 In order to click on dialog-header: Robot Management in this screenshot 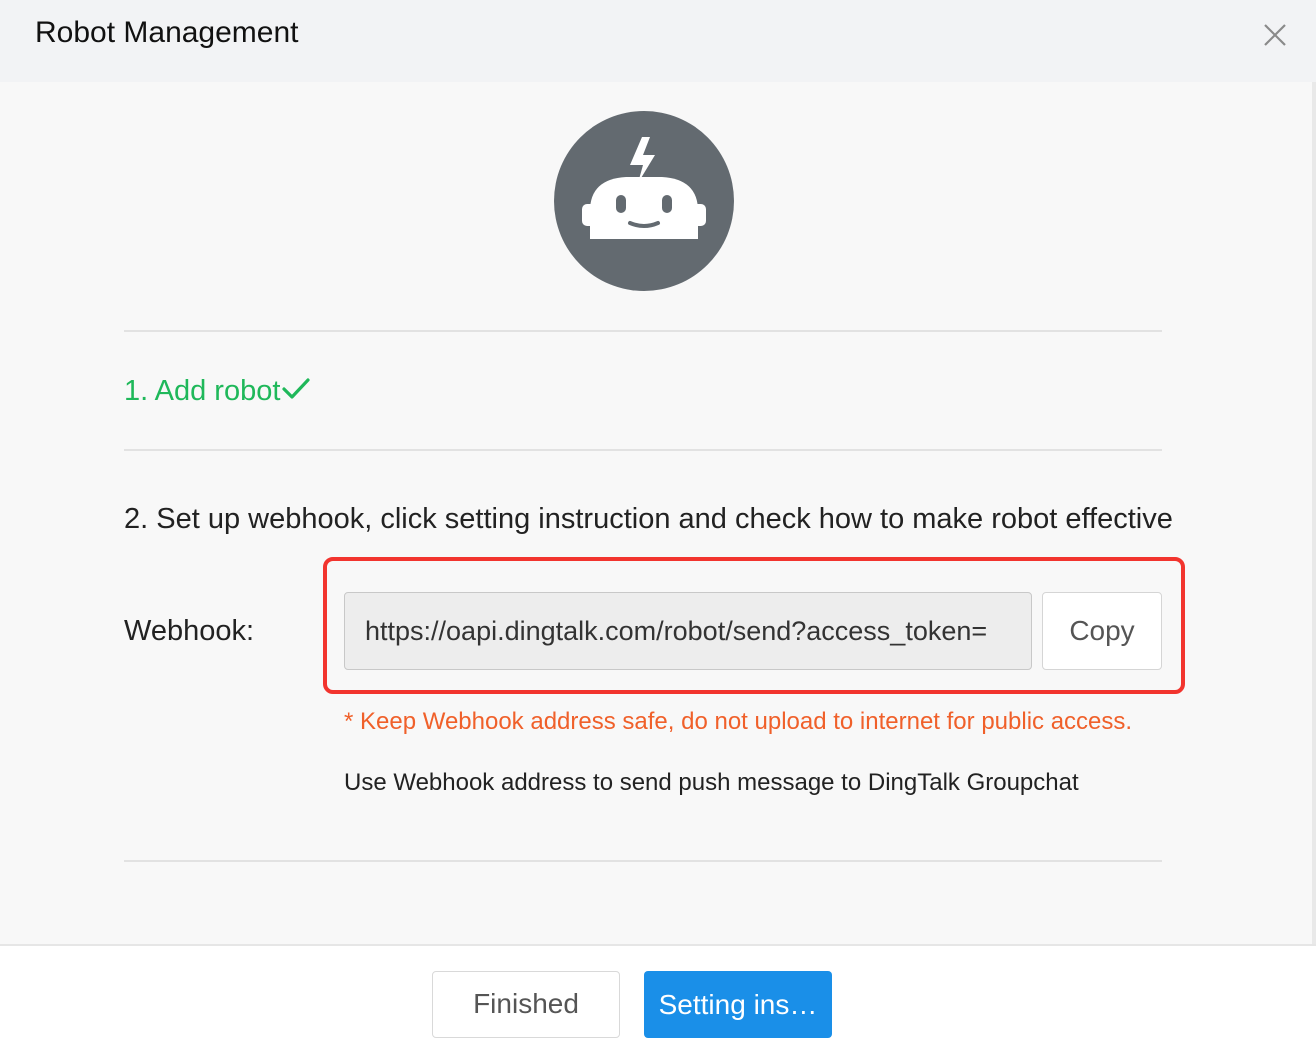, I will do `click(658, 41)`.